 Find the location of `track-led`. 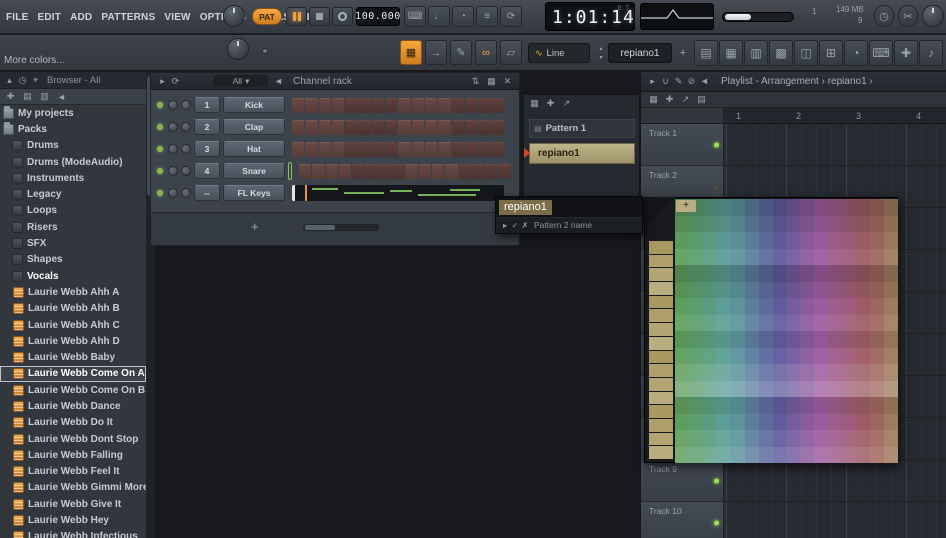

track-led is located at coordinates (716, 144).